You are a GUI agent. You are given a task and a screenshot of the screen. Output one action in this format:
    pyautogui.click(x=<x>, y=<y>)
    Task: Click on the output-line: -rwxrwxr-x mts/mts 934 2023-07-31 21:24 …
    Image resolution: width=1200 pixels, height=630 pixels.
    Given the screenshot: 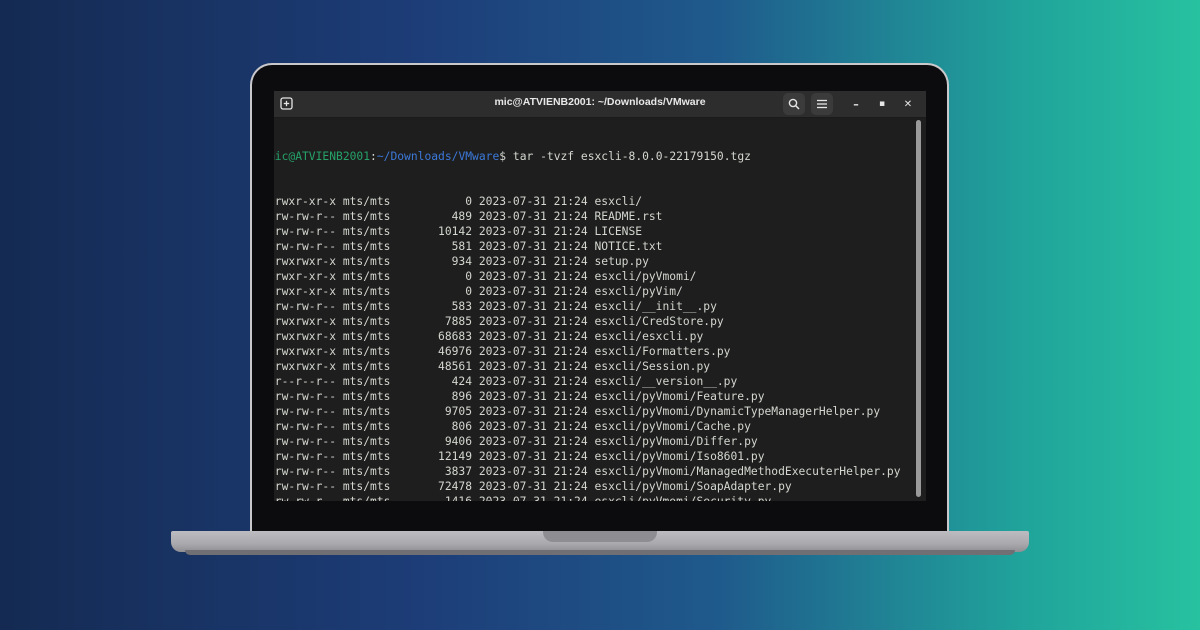 What is the action you would take?
    pyautogui.click(x=461, y=261)
    